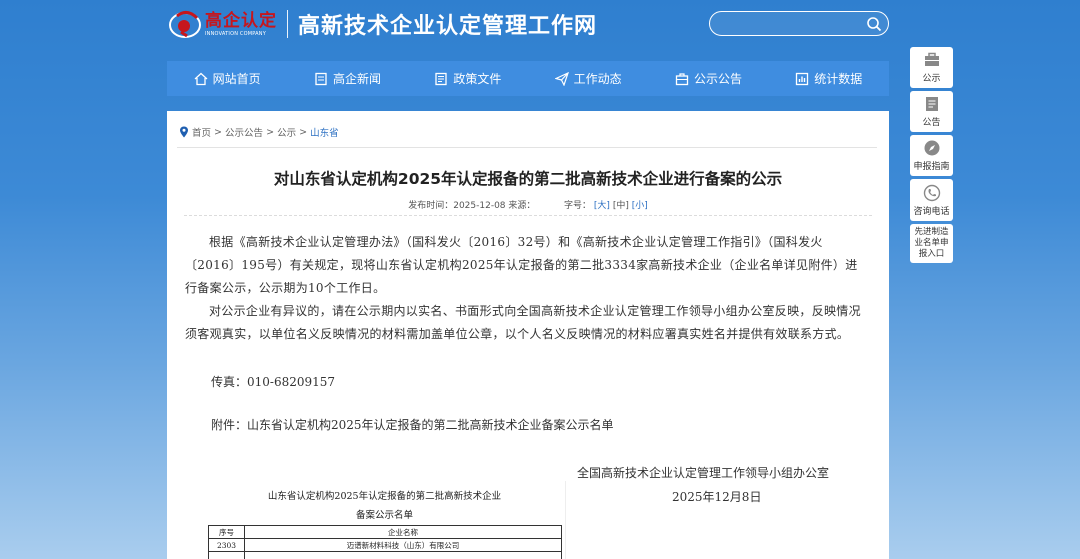 Image resolution: width=1080 pixels, height=559 pixels. I want to click on logo-mark-icon, so click(185, 24).